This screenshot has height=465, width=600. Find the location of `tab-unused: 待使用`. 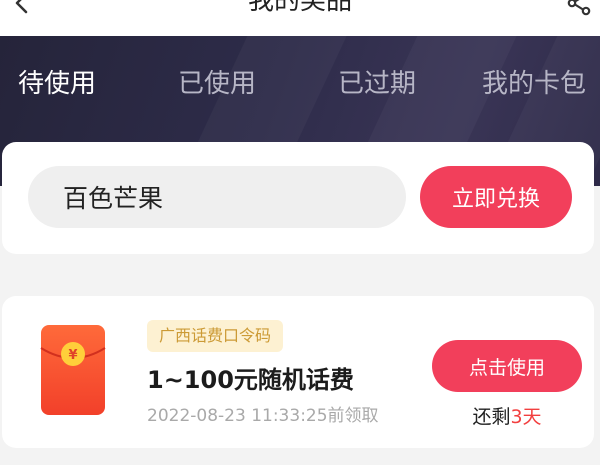

tab-unused: 待使用 is located at coordinates (57, 84).